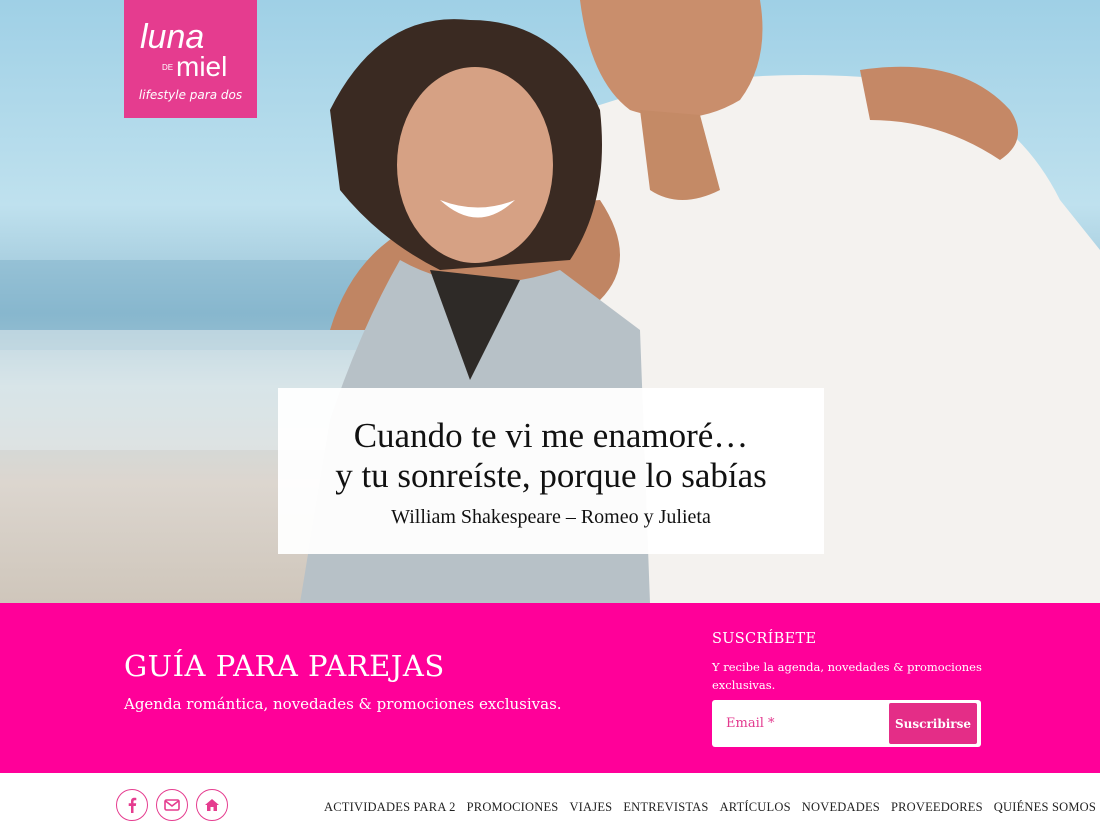 This screenshot has height=825, width=1100. Describe the element at coordinates (284, 666) in the screenshot. I see `band-title: GUÍA PARA PAREJAS` at that location.